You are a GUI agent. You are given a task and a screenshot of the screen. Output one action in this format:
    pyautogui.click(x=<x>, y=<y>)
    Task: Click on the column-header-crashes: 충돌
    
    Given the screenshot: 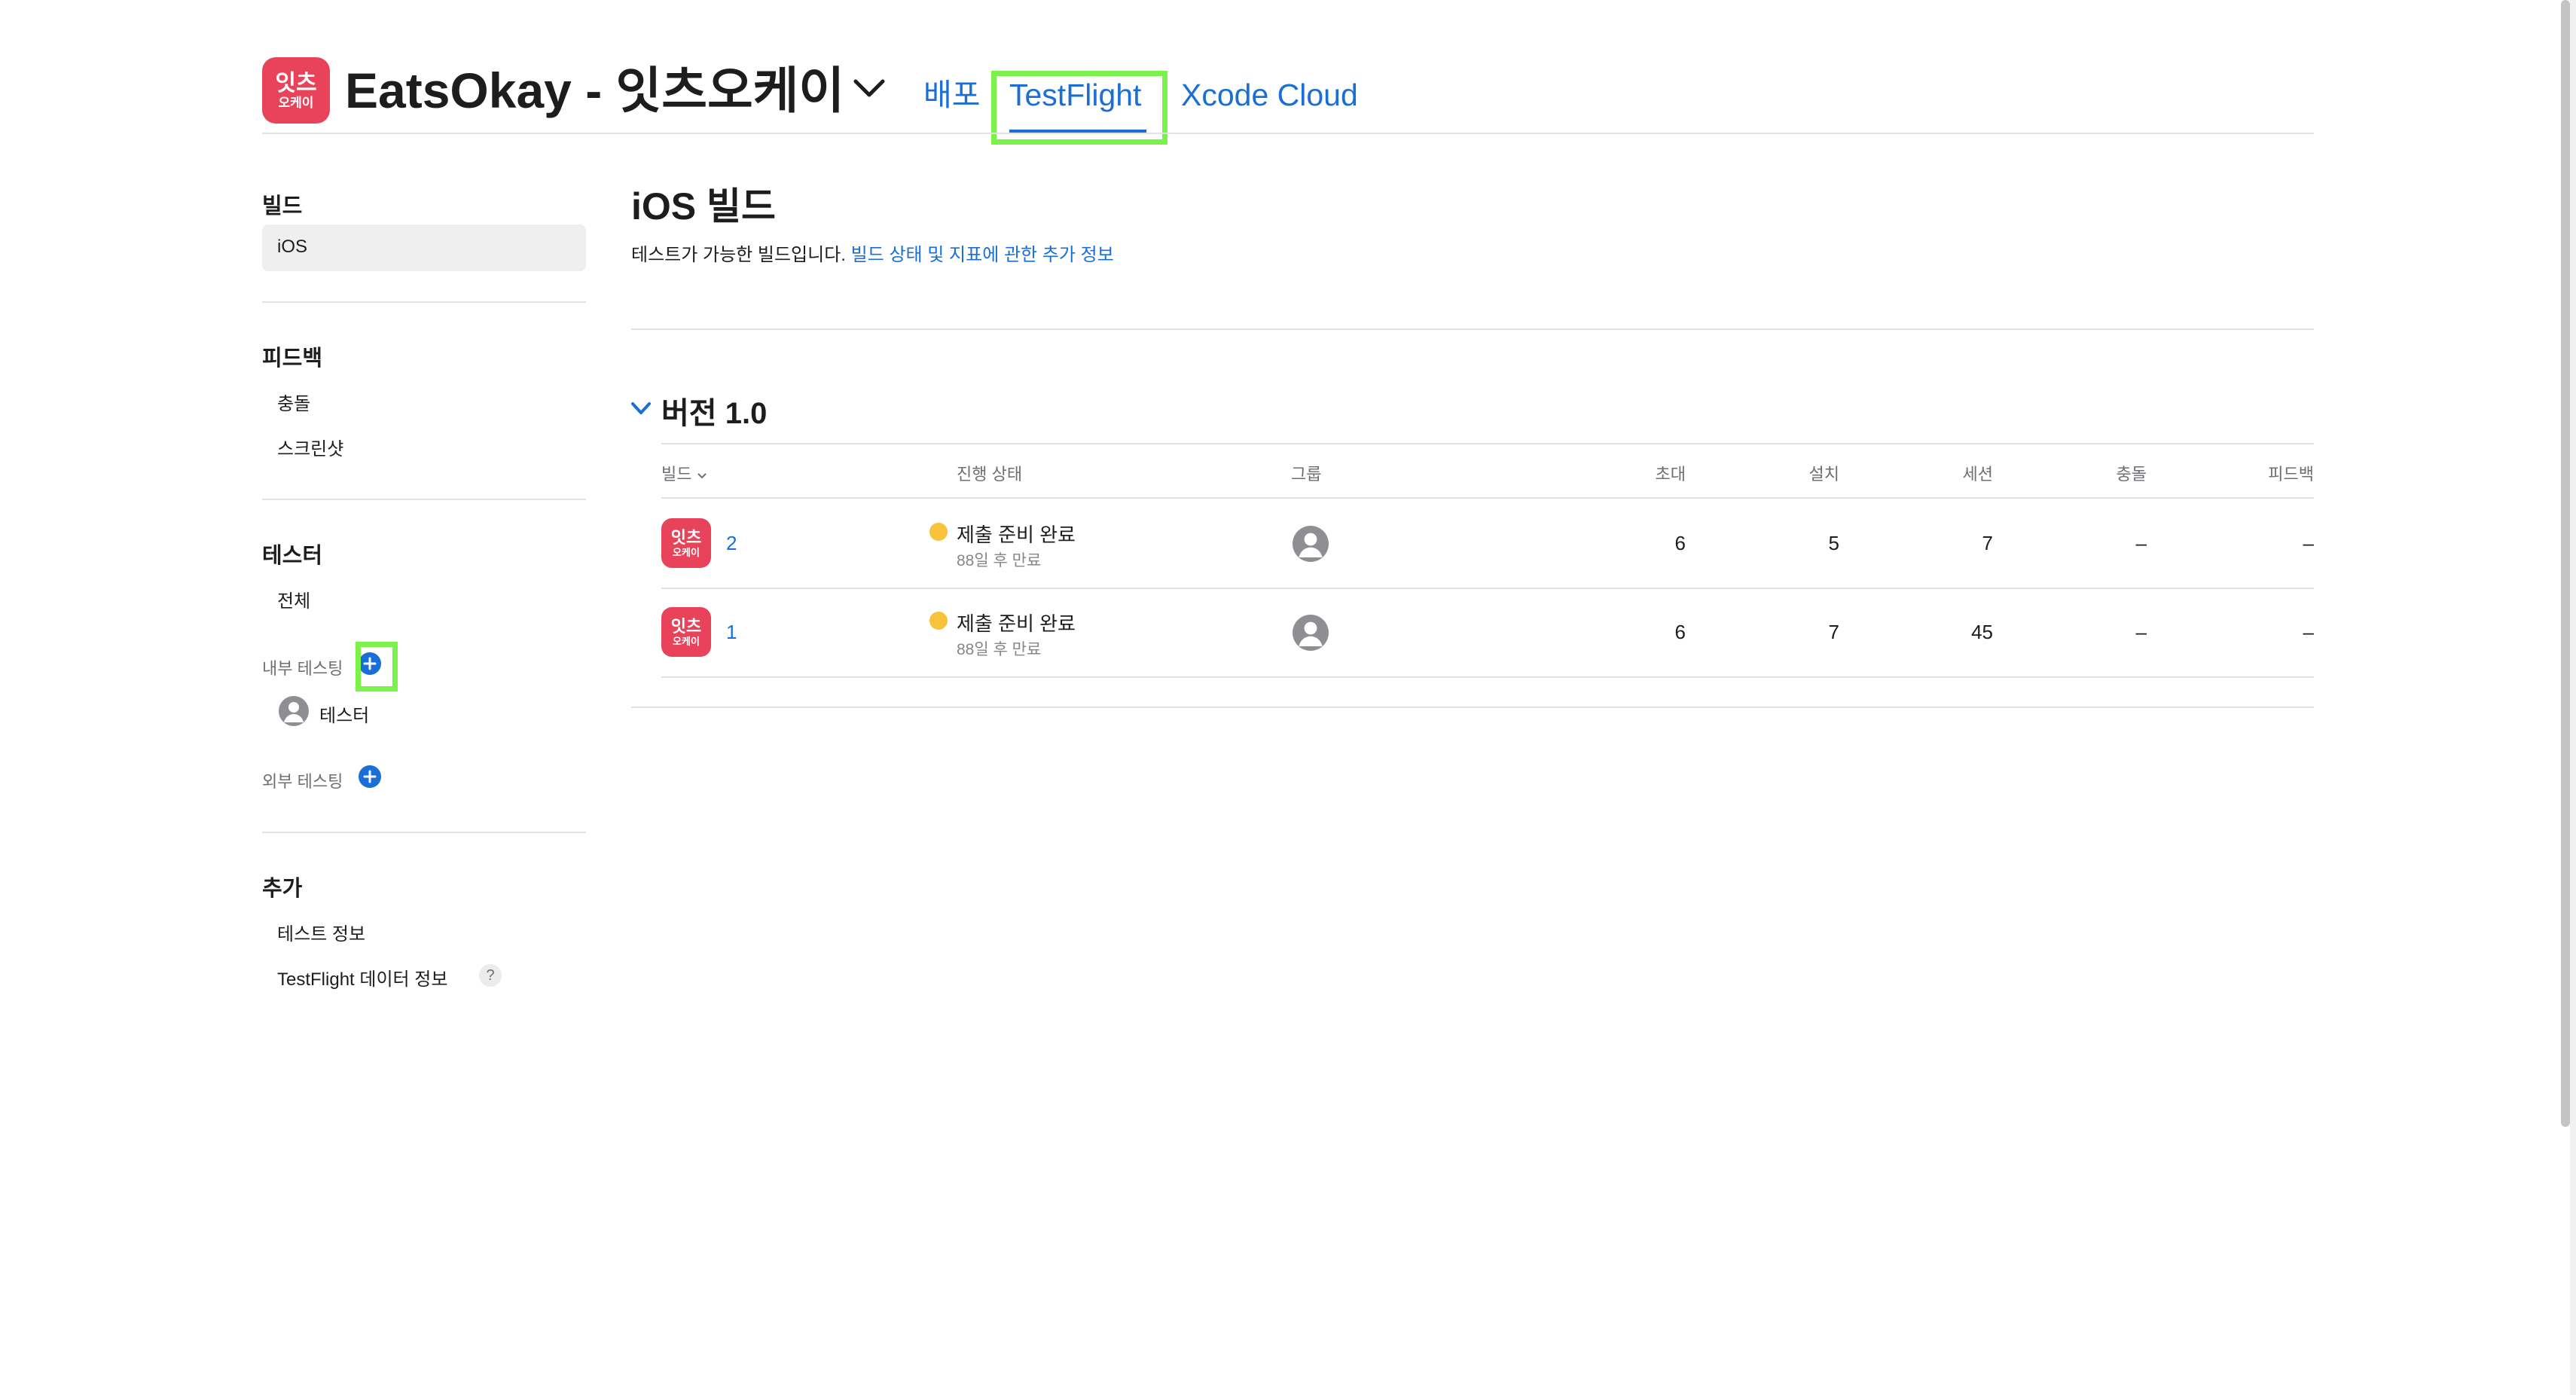 What is the action you would take?
    pyautogui.click(x=2132, y=474)
    